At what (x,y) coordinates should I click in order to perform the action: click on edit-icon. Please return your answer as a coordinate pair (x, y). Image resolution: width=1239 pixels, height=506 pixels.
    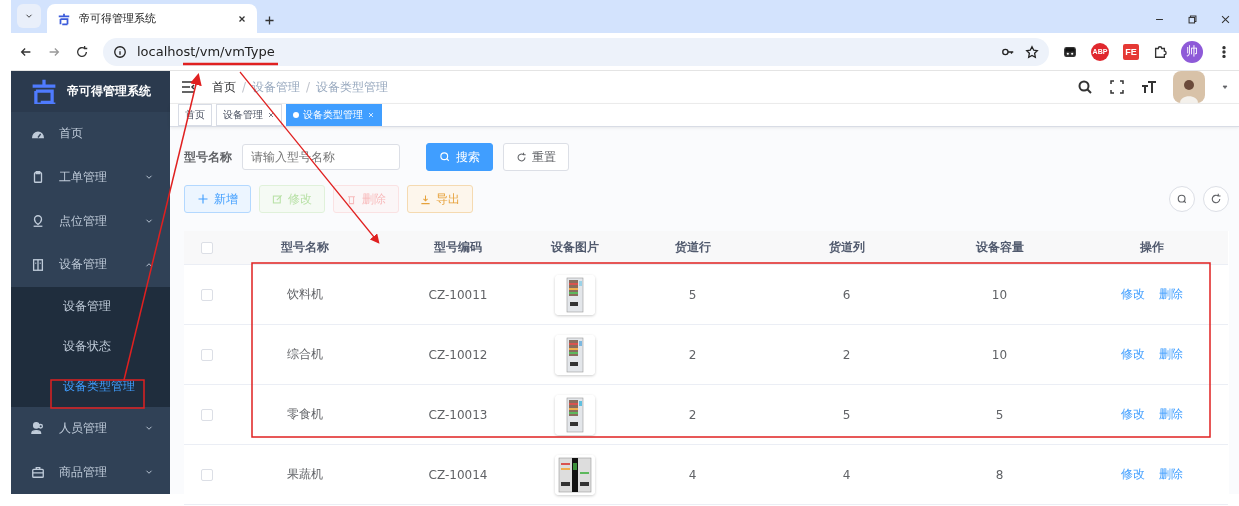
    Looking at the image, I should click on (277, 199).